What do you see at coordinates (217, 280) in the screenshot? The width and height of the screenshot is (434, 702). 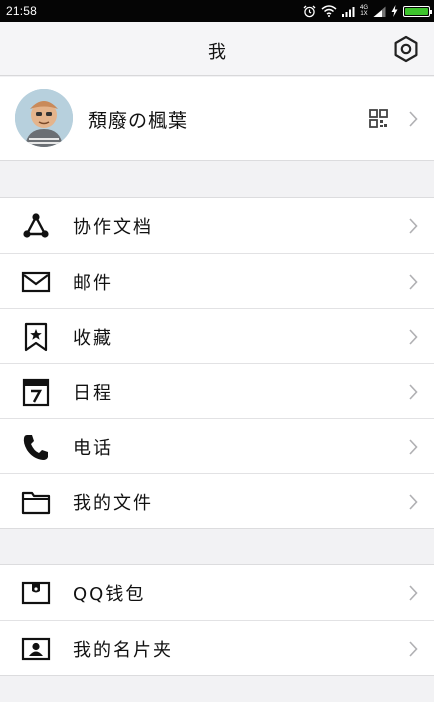 I see `menu-item-mail: 邮件` at bounding box center [217, 280].